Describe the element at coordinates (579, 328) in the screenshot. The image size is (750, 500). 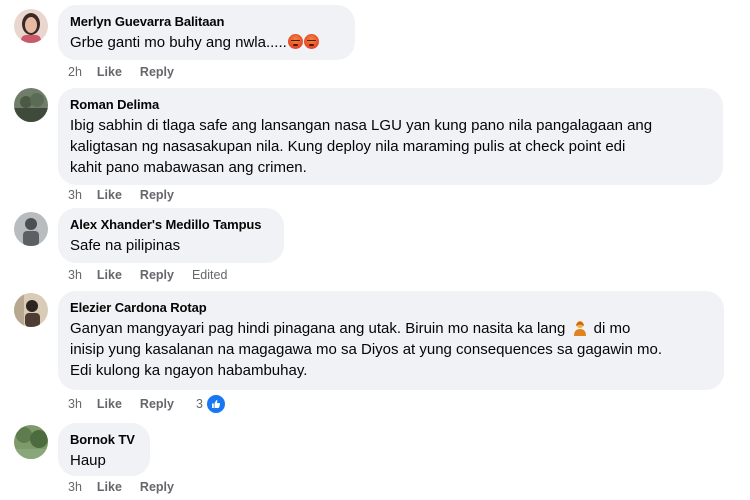
I see `person-shrugging-icon` at that location.